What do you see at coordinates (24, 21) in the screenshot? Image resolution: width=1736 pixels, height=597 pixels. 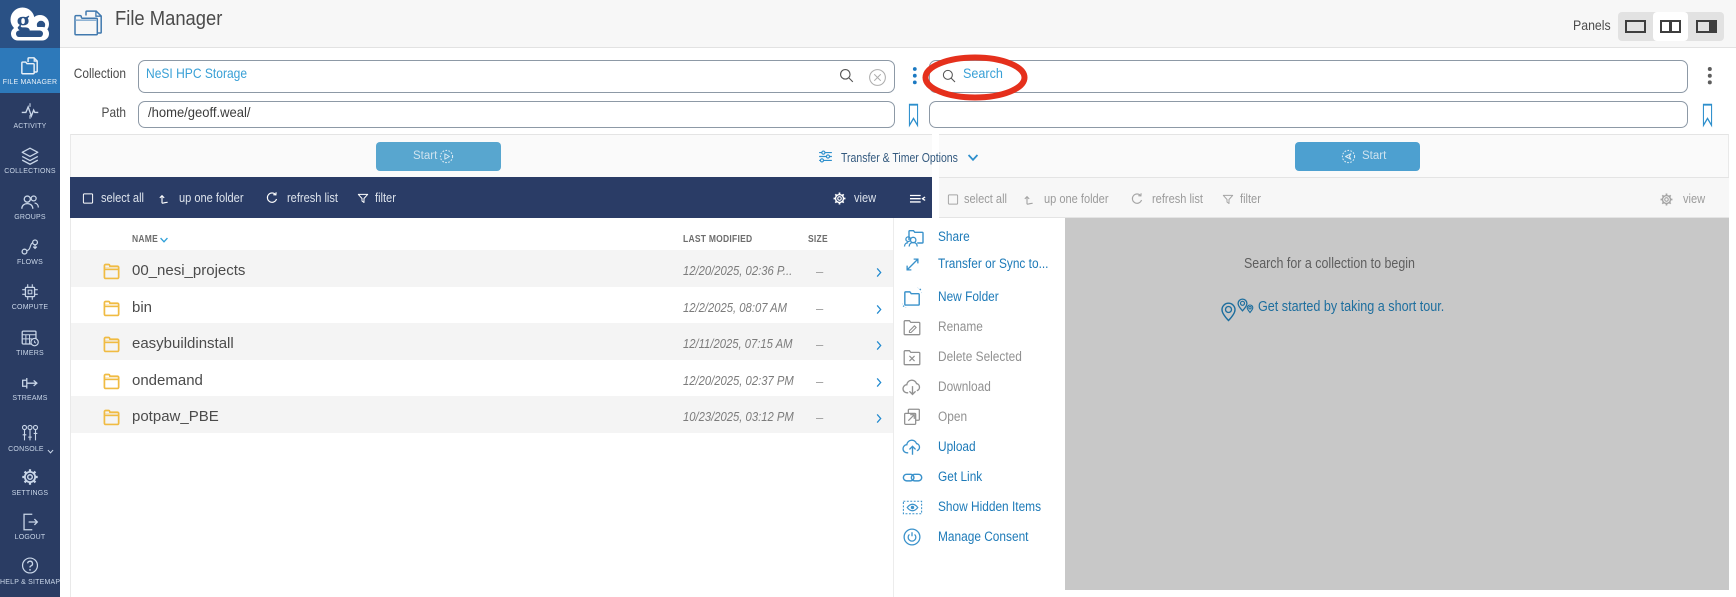 I see `svg-text: g` at bounding box center [24, 21].